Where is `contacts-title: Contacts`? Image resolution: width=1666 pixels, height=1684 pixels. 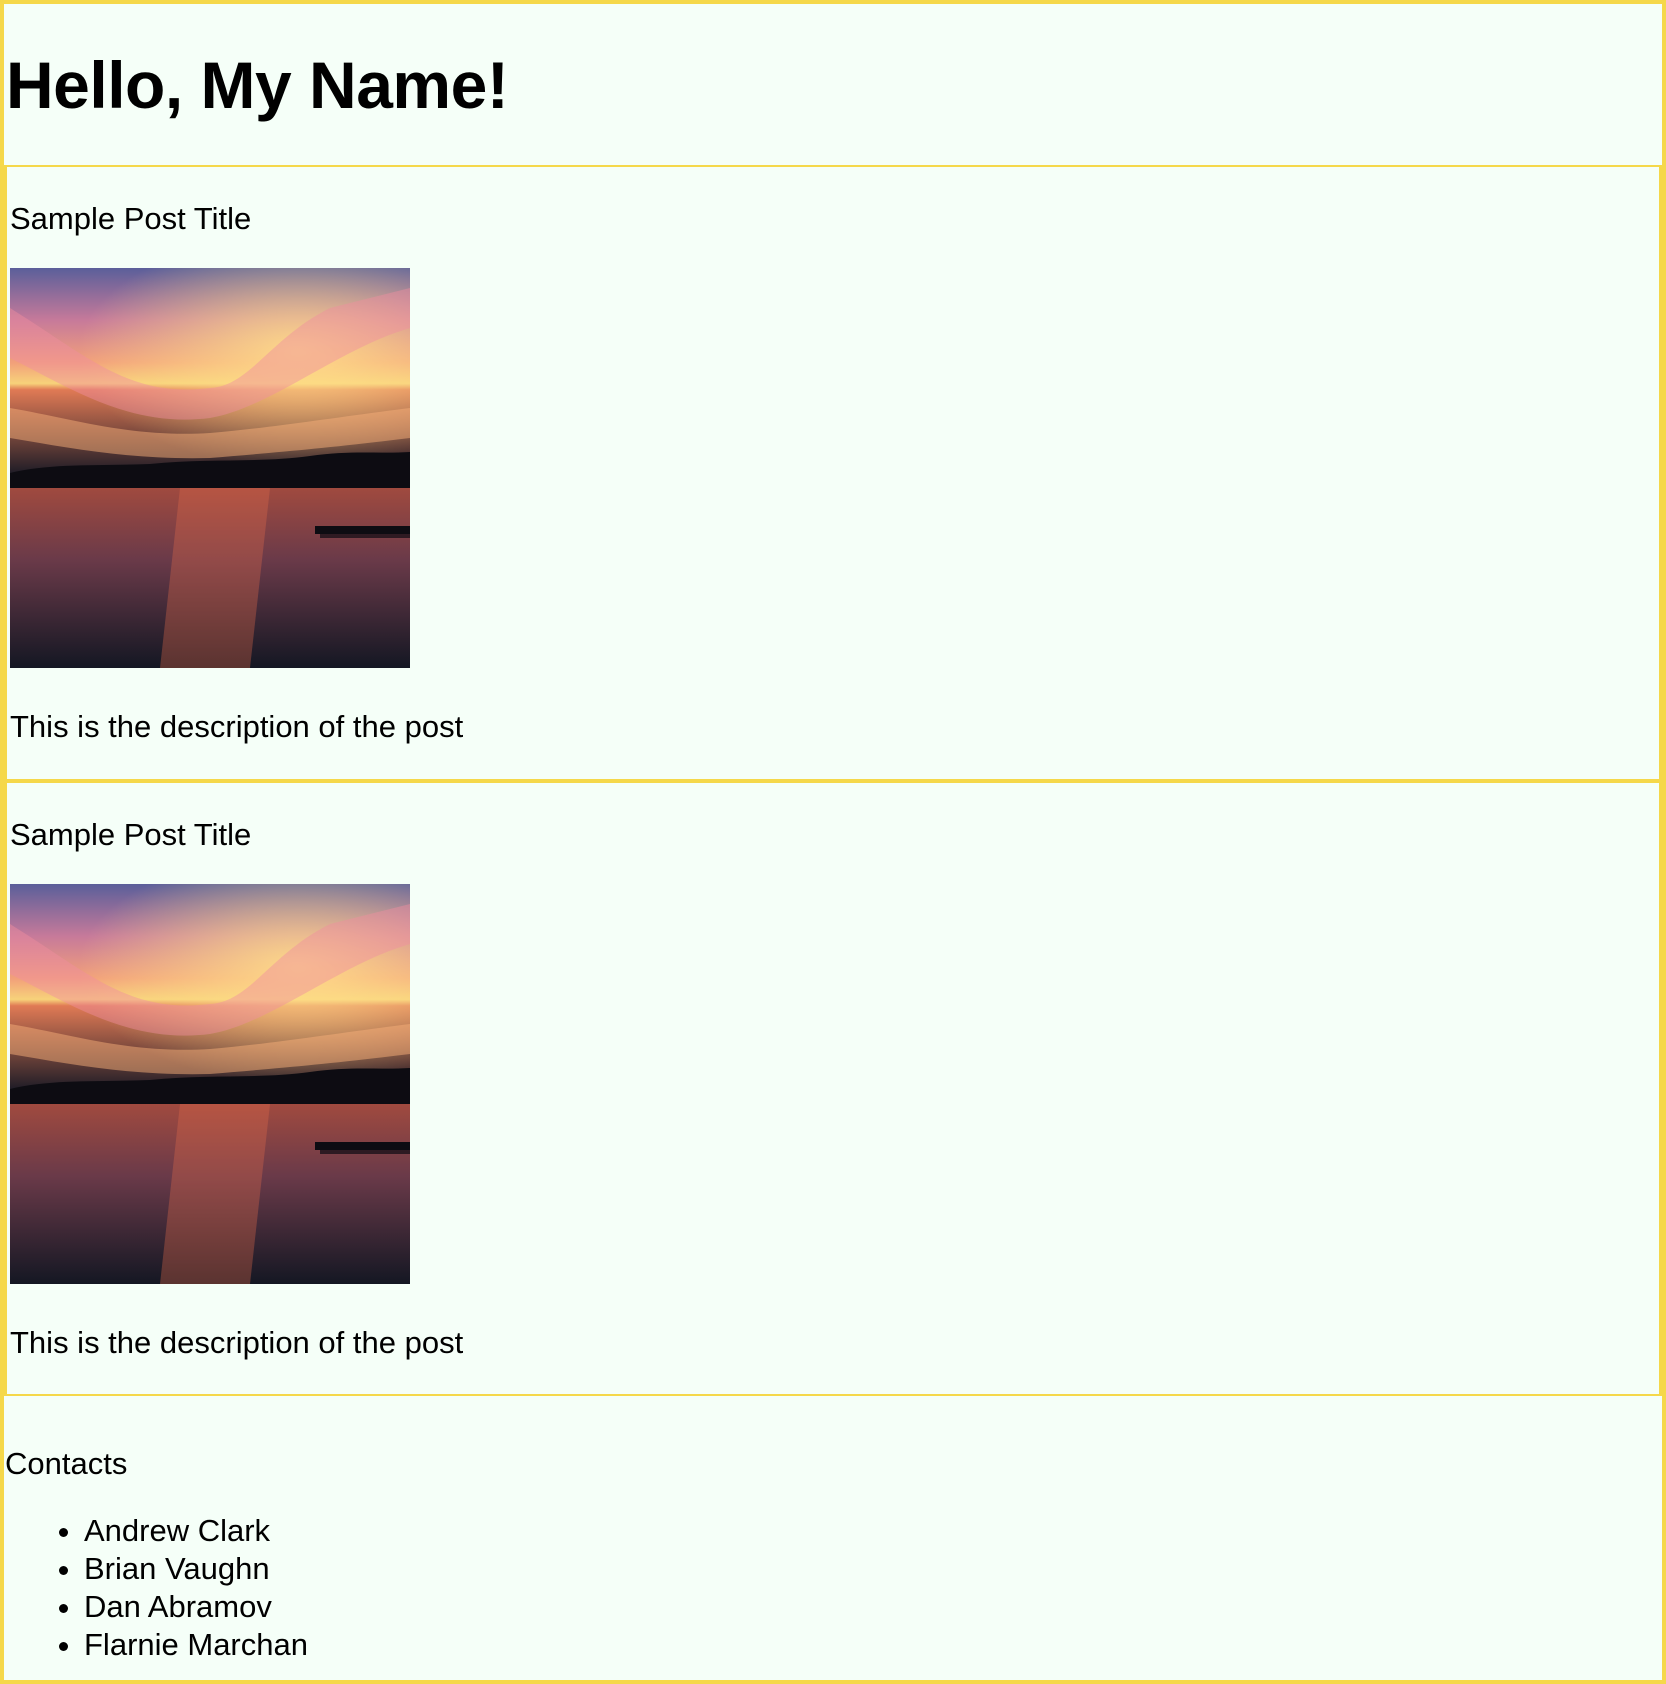 contacts-title: Contacts is located at coordinates (66, 1463).